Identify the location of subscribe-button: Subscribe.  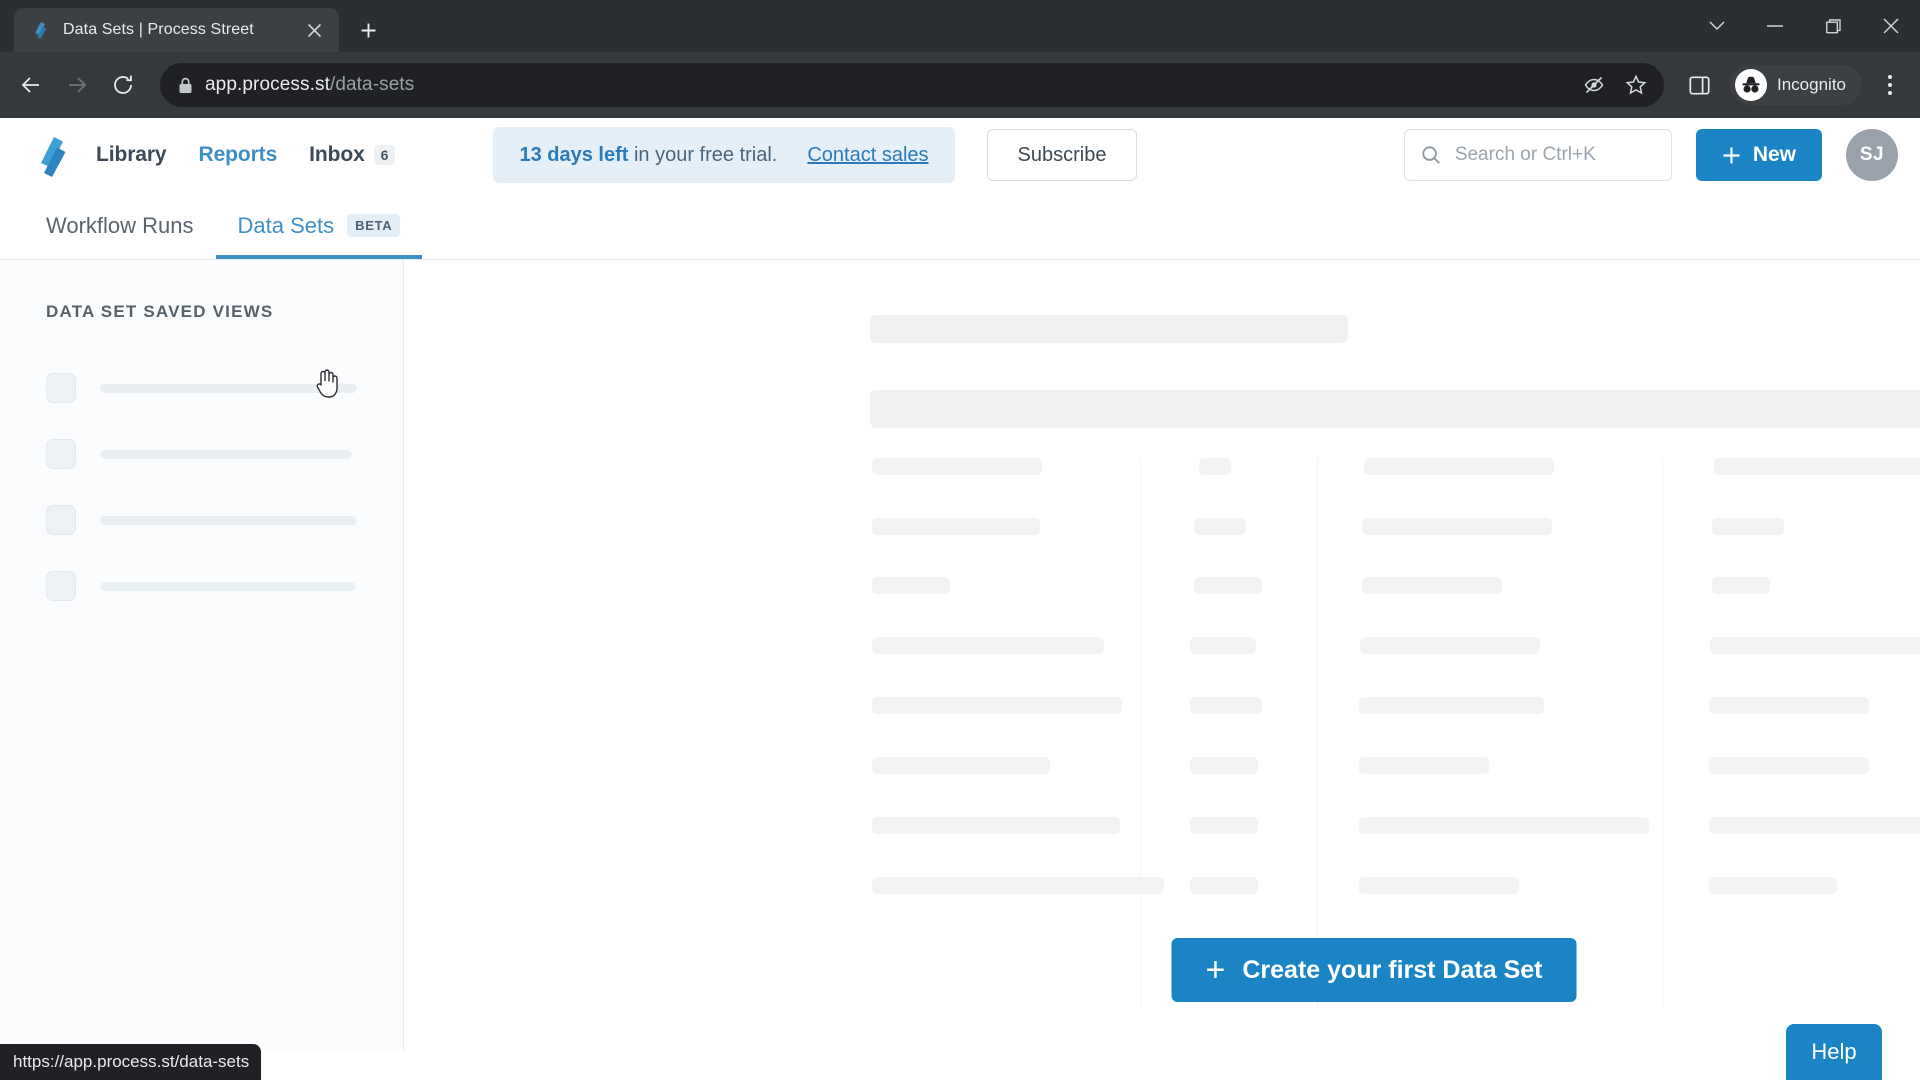
(1062, 155).